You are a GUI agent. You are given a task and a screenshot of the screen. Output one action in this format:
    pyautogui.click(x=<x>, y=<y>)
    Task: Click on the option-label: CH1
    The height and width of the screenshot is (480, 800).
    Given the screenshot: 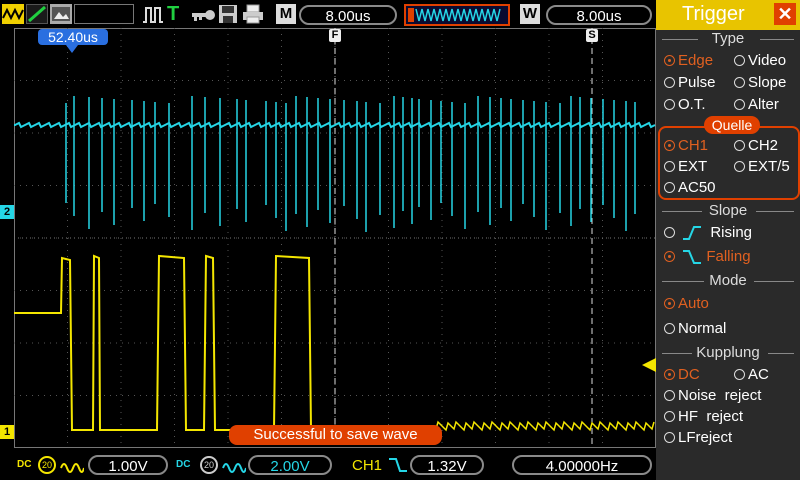 What is the action you would take?
    pyautogui.click(x=693, y=145)
    